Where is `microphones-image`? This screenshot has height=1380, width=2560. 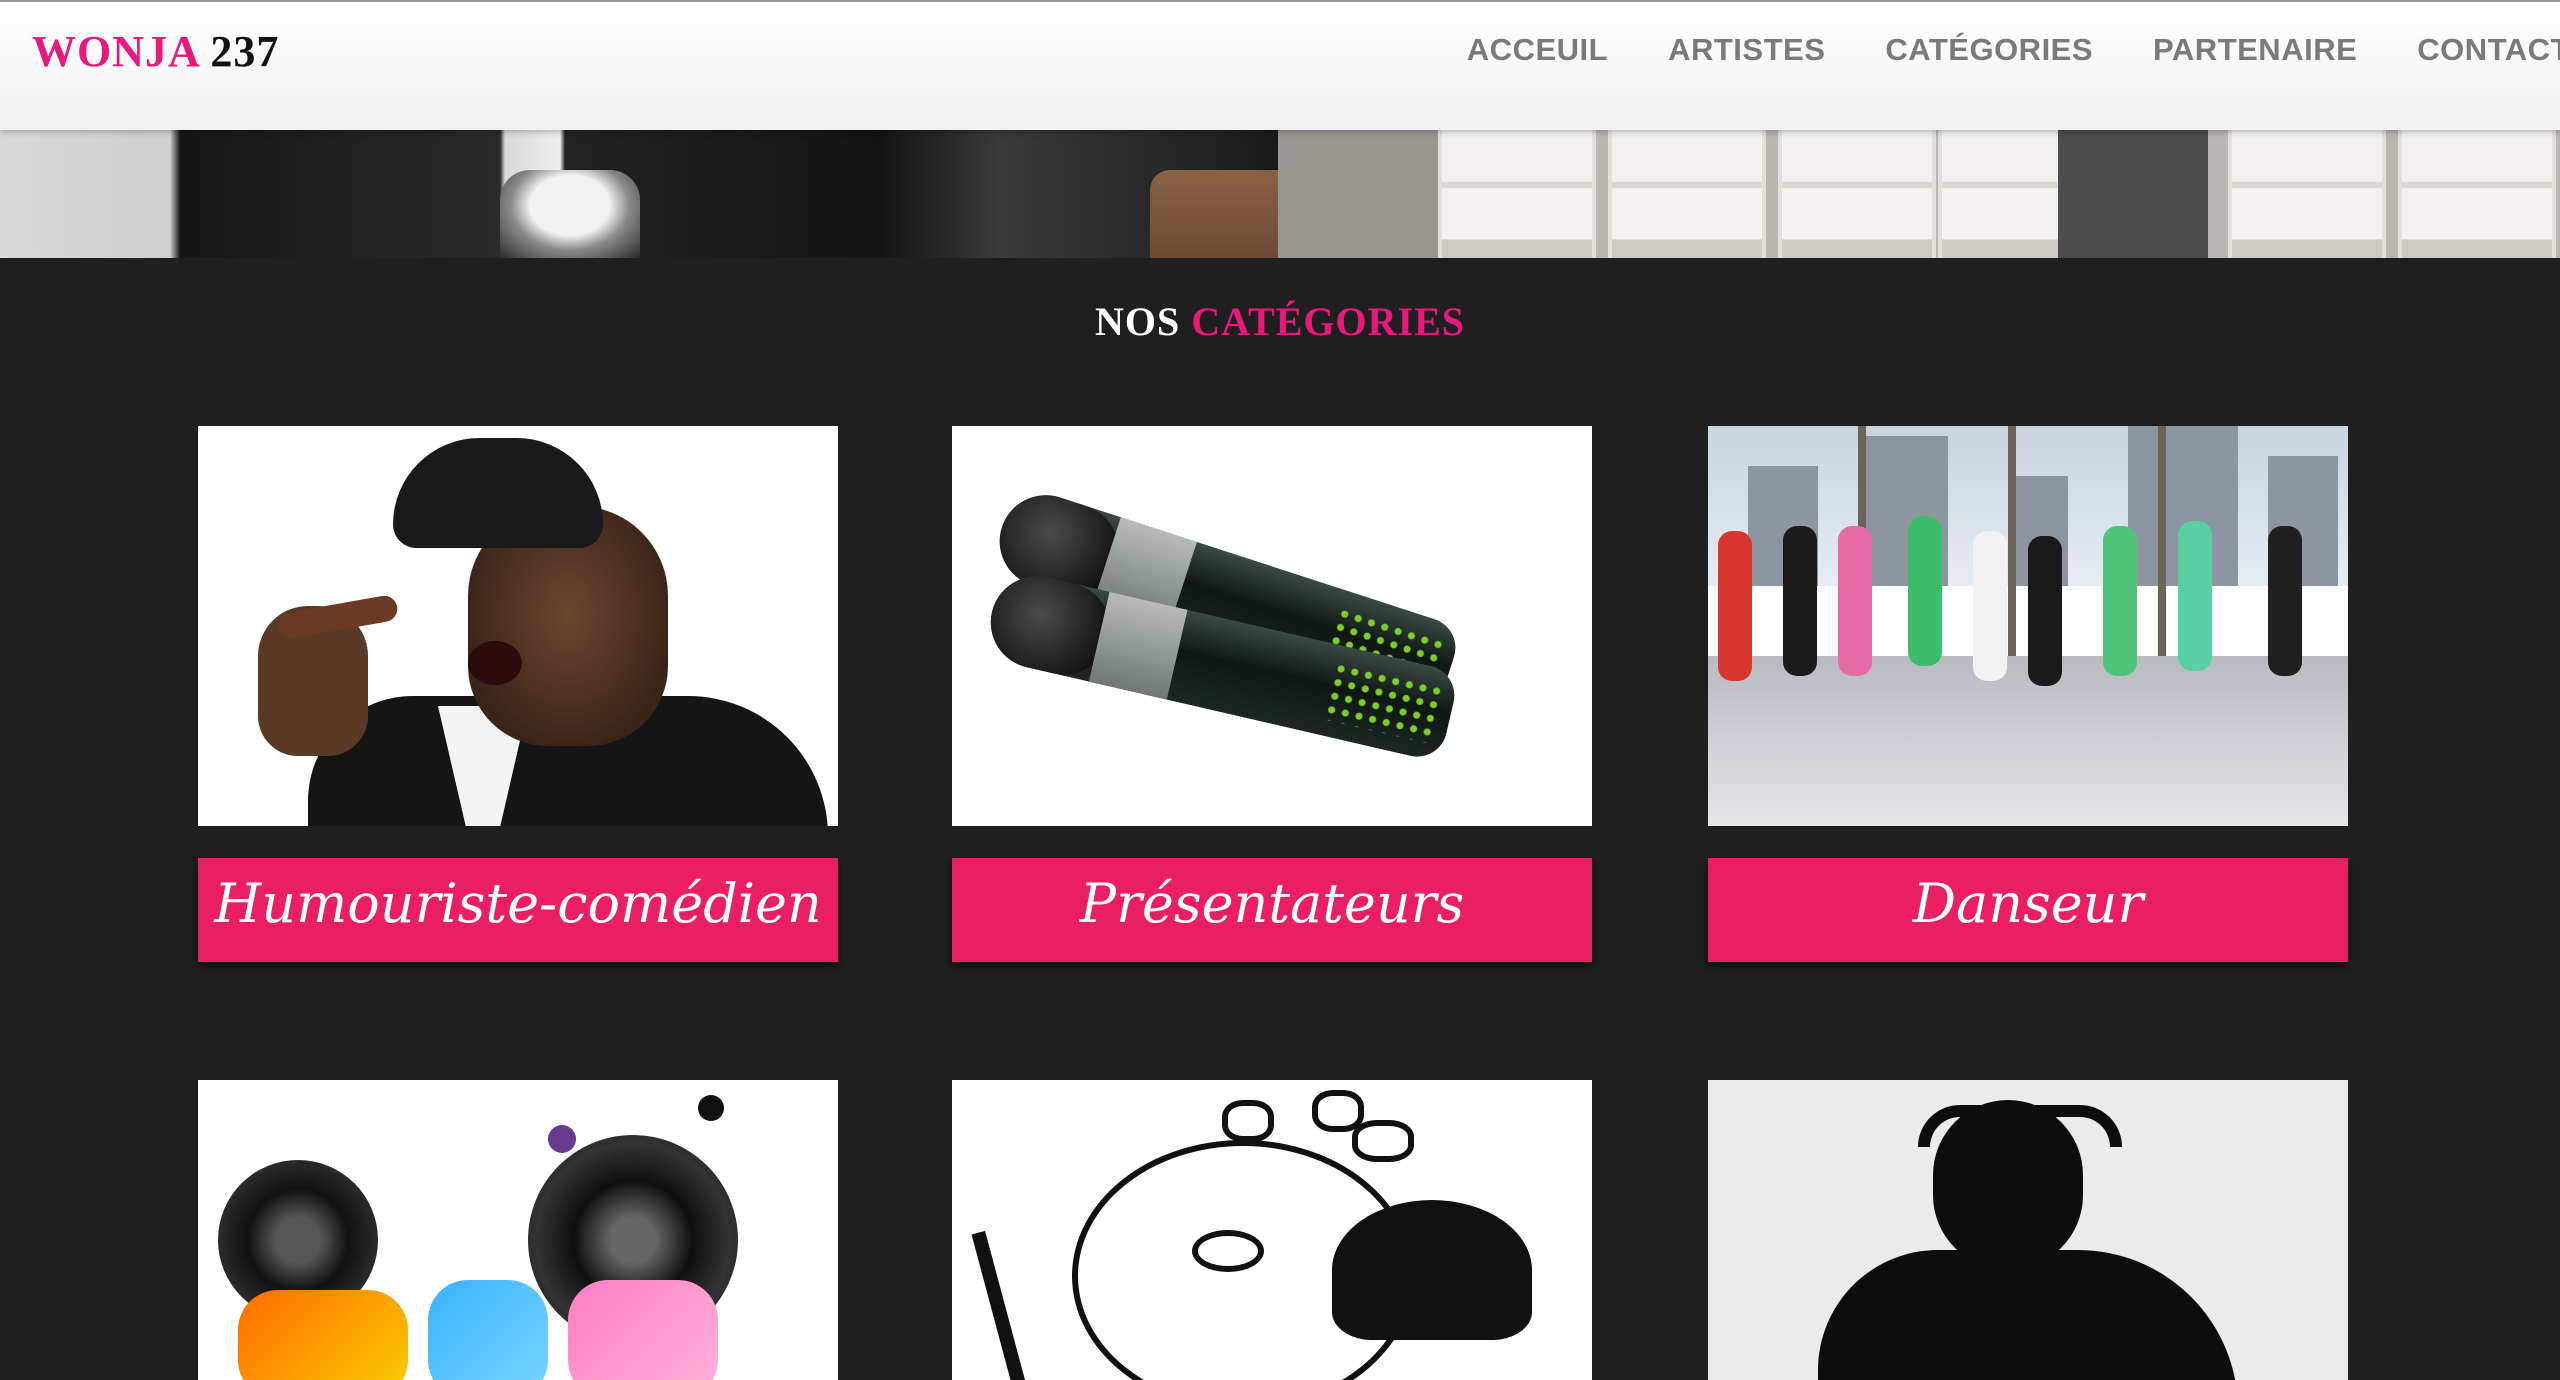
microphones-image is located at coordinates (1272, 626).